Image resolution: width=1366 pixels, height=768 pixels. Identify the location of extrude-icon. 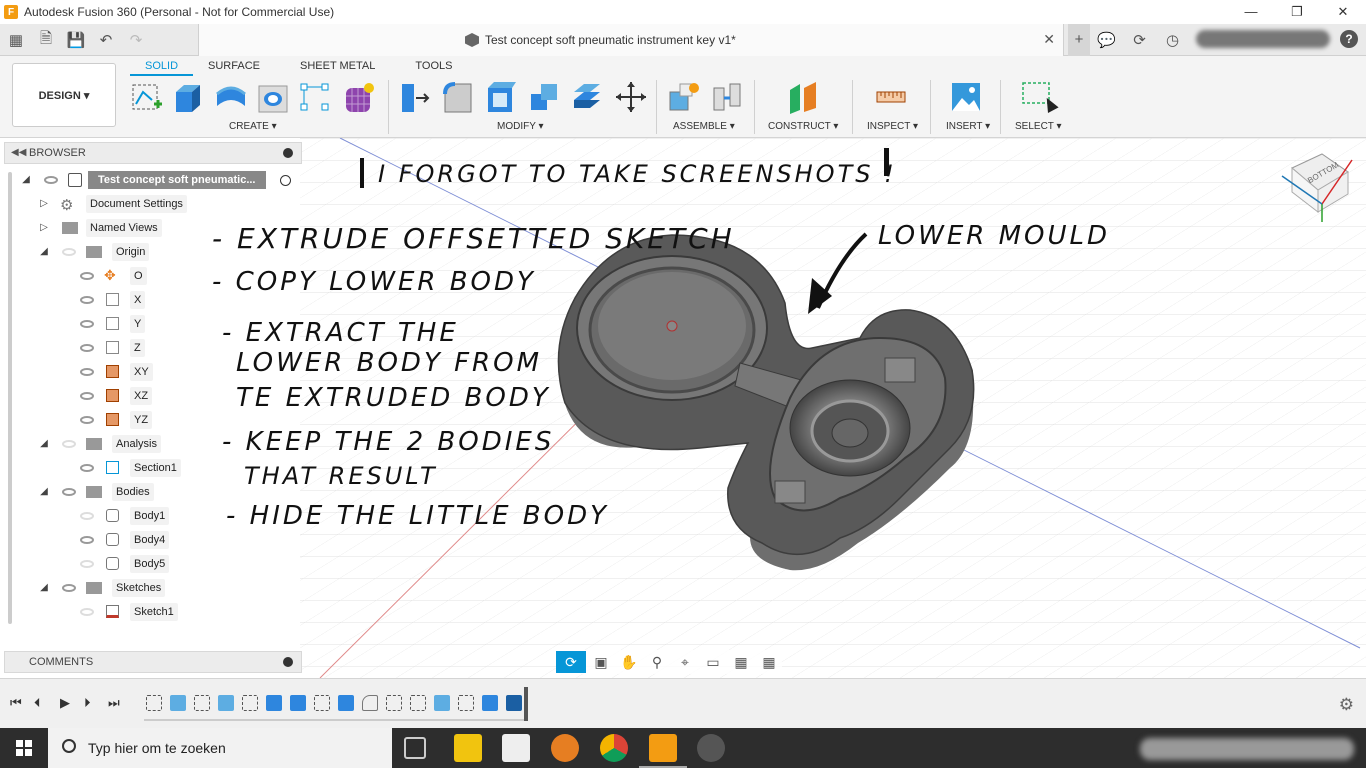
(189, 97).